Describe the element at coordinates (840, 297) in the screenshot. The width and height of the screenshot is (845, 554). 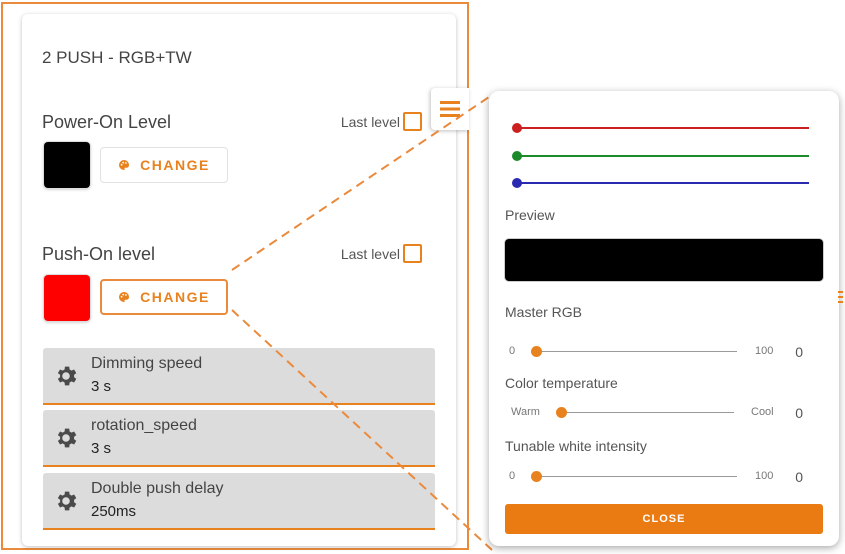
I see `partial-menu-icon` at that location.